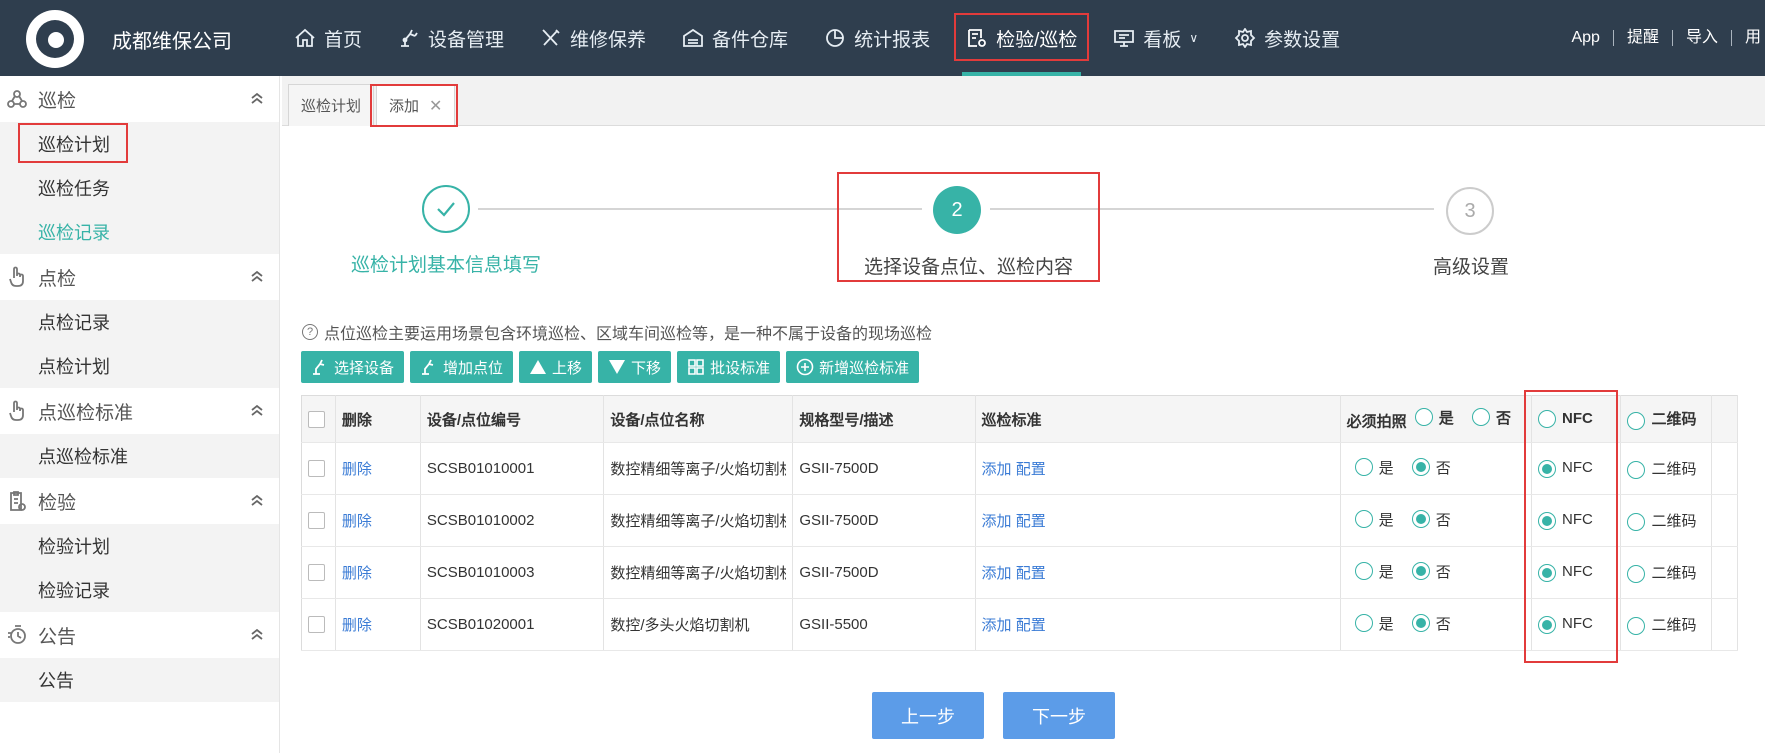  What do you see at coordinates (139, 501) in the screenshot?
I see `sidebar-group-verification: 检验` at bounding box center [139, 501].